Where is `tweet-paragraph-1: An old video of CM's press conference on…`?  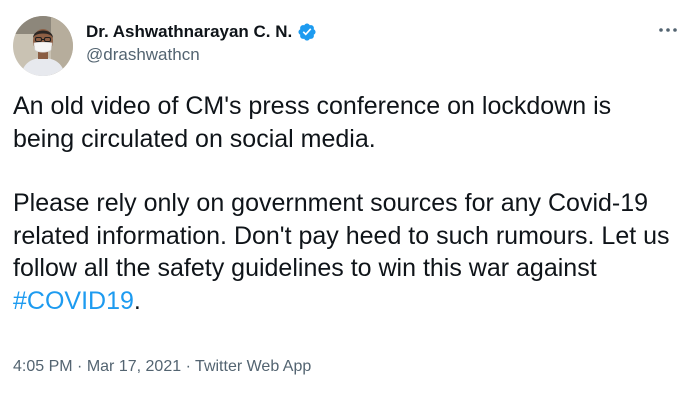 tweet-paragraph-1: An old video of CM's press conference on… is located at coordinates (312, 122).